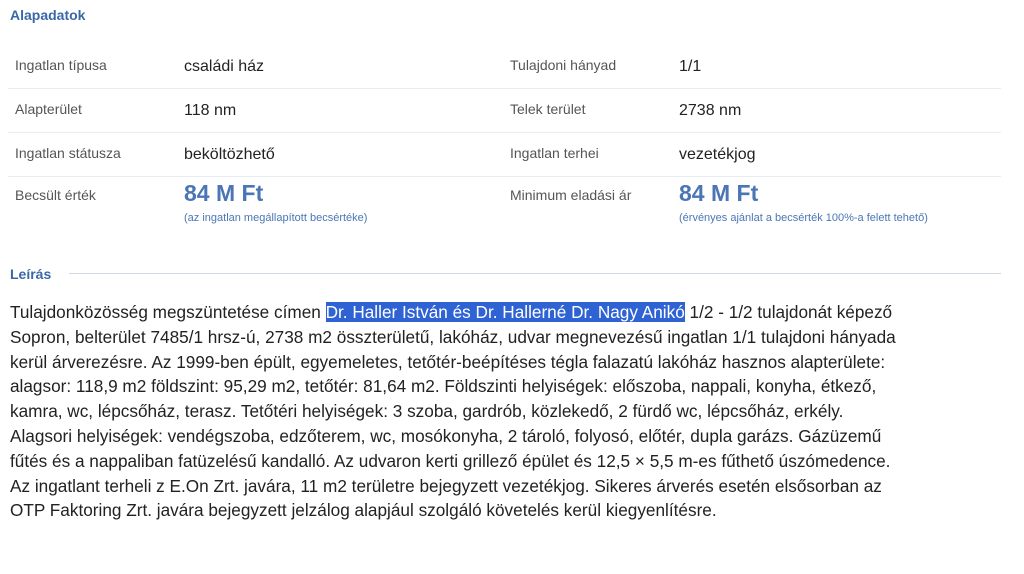  What do you see at coordinates (224, 193) in the screenshot?
I see `value-estimated-value: 84 M Ft` at bounding box center [224, 193].